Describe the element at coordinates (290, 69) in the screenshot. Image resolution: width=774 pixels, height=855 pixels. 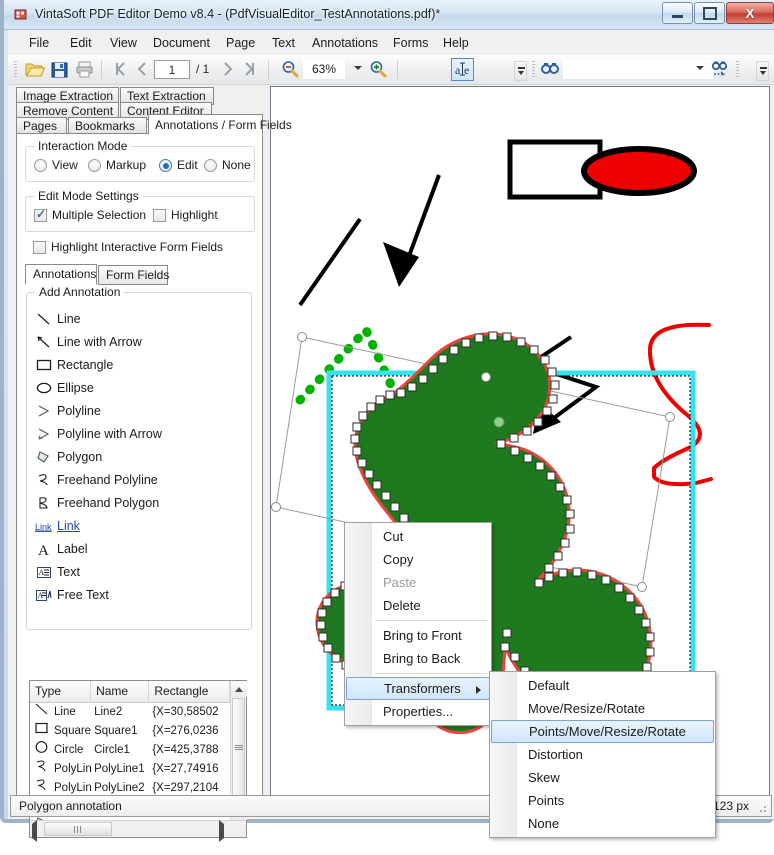
I see `zoom-out-button` at that location.